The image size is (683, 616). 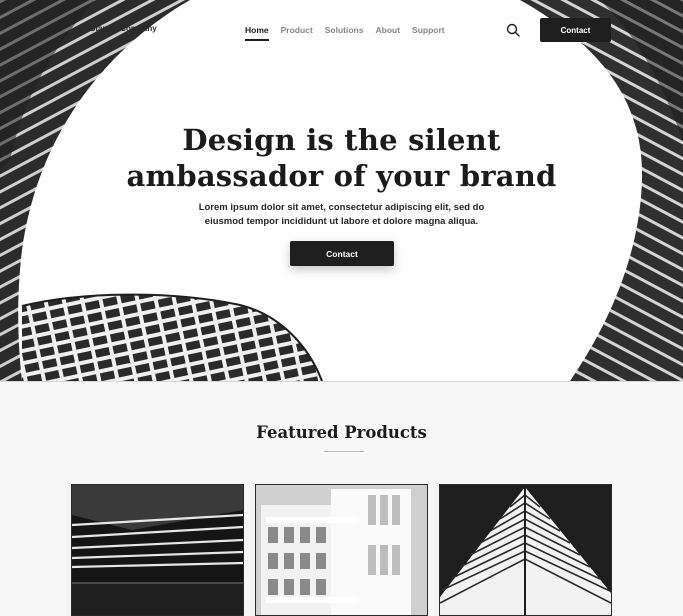 I want to click on nav-home: Home, so click(x=257, y=32).